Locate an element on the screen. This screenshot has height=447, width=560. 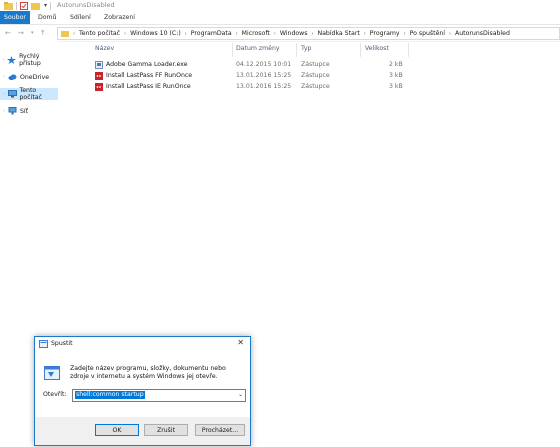
dialog-title: Spustit is located at coordinates (62, 343).